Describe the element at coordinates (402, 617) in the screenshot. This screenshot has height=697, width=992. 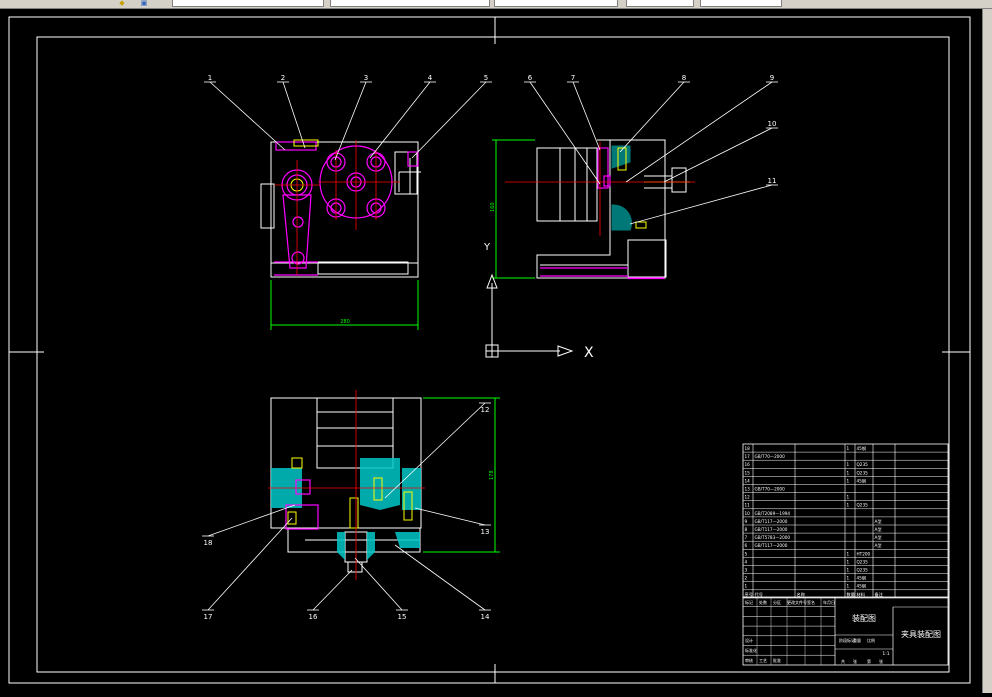
I see `callout-balloon-15: 15` at that location.